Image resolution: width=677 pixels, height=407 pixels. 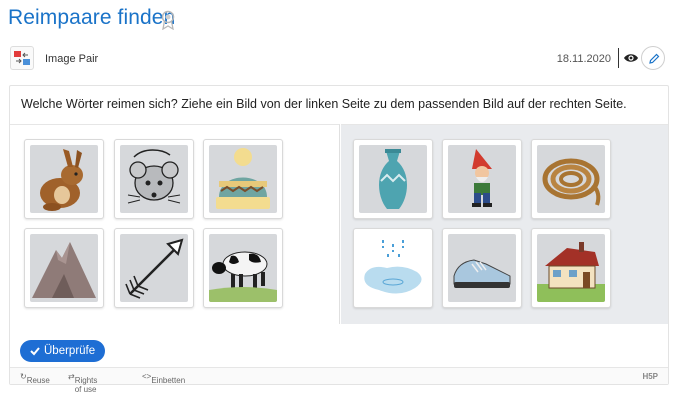 I want to click on garden-gnome-image, so click(x=482, y=178).